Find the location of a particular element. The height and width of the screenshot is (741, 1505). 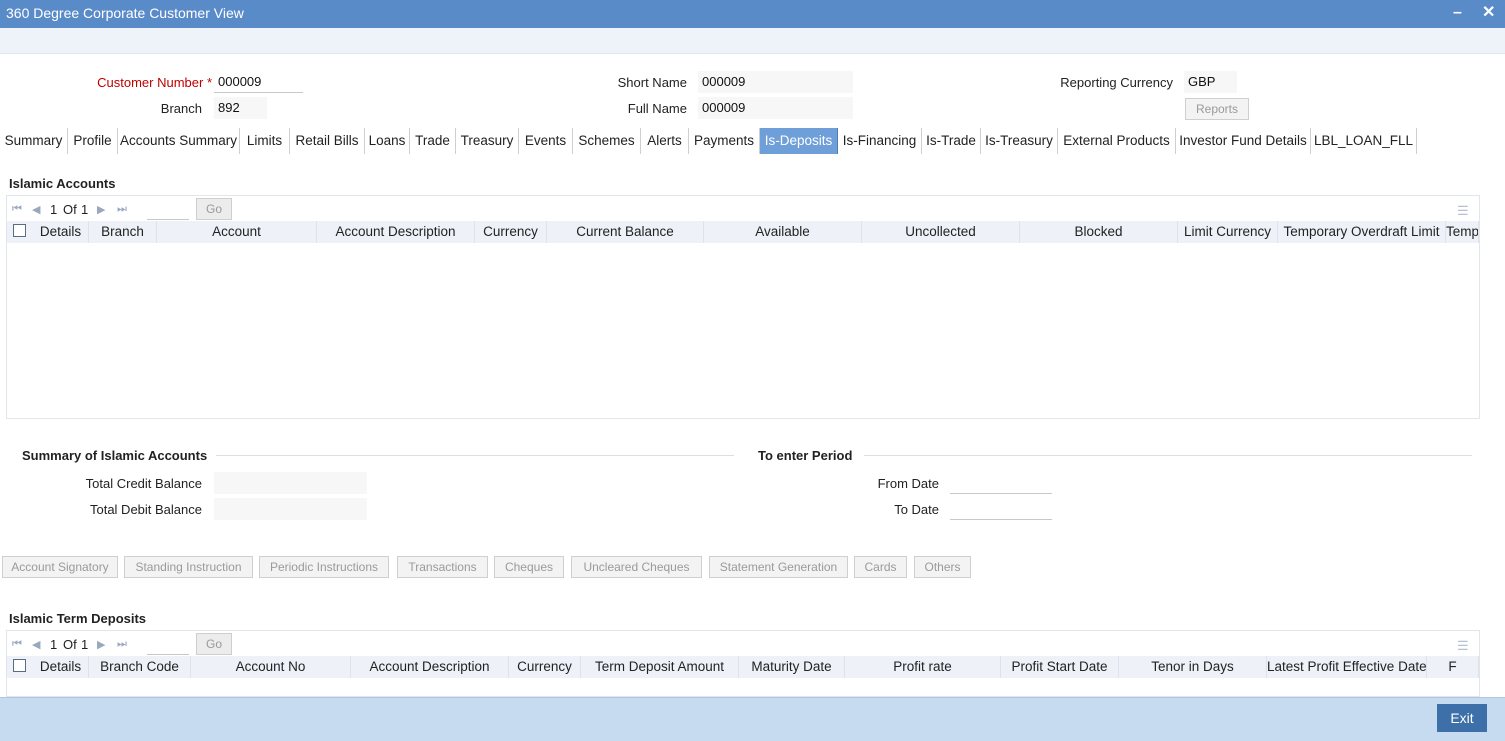

full-name-field: 000009 is located at coordinates (775, 108).